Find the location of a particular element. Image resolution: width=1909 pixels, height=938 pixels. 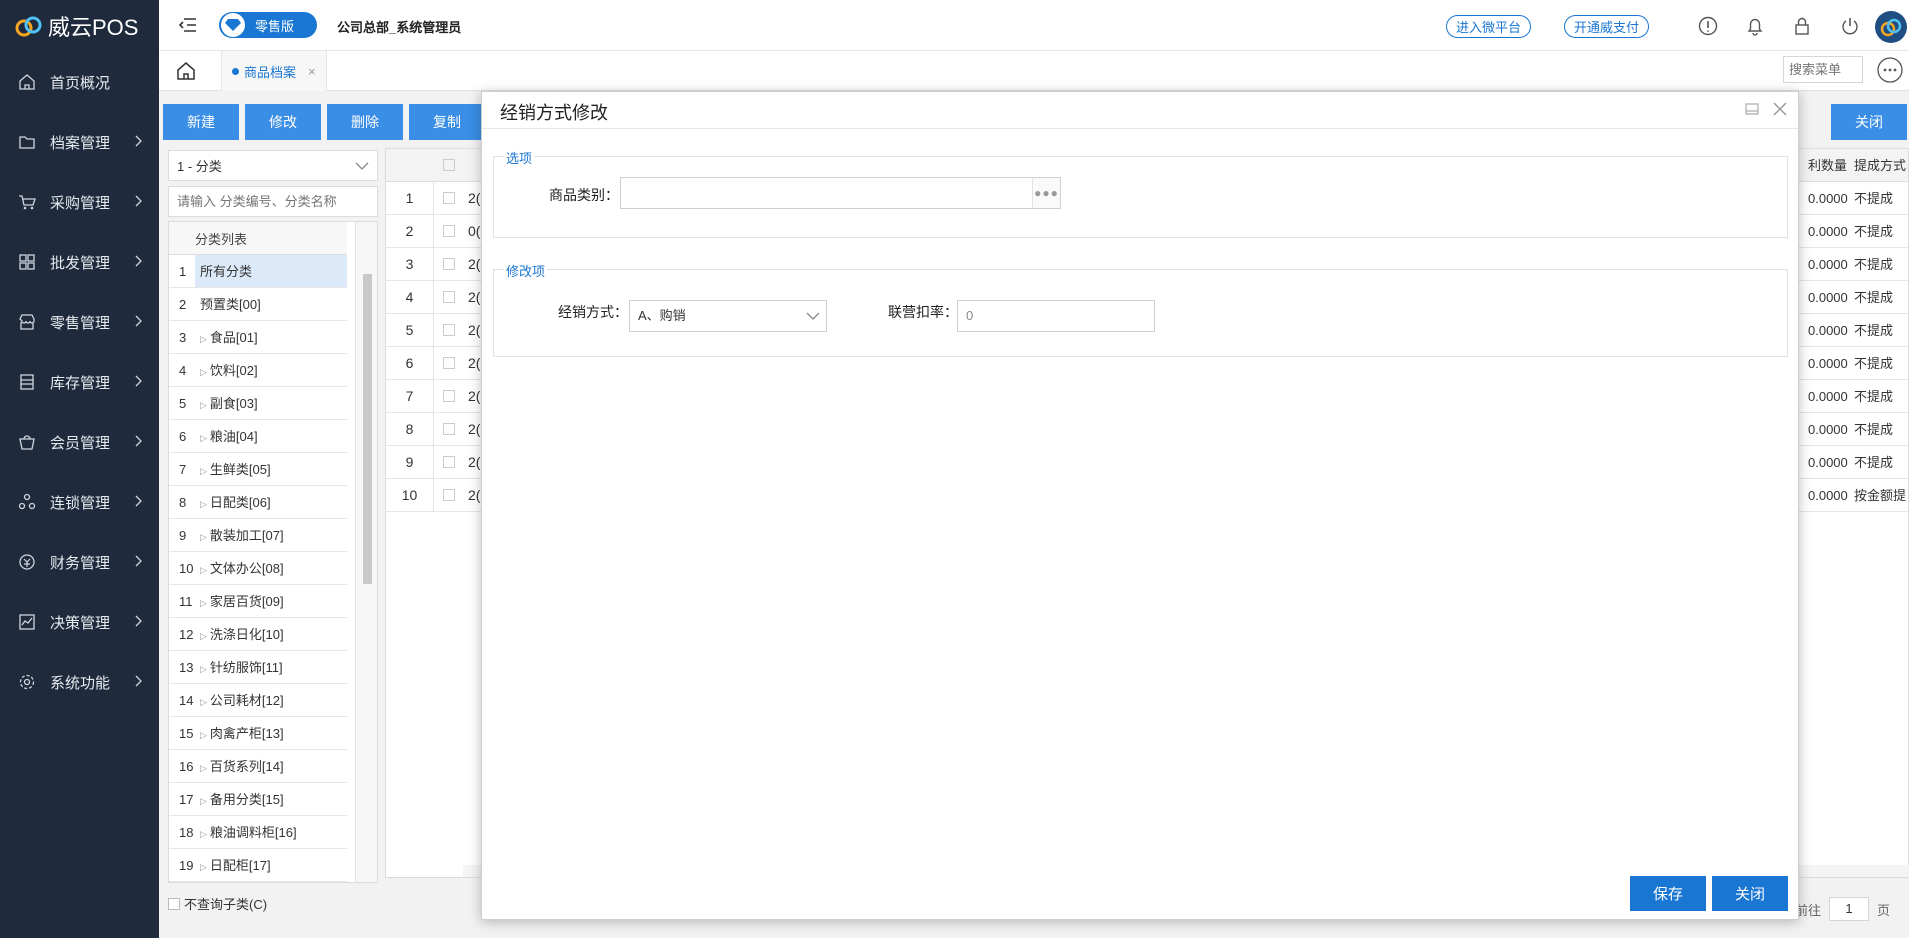

category-row: 3 ▷ 食品[01] is located at coordinates (258, 337).